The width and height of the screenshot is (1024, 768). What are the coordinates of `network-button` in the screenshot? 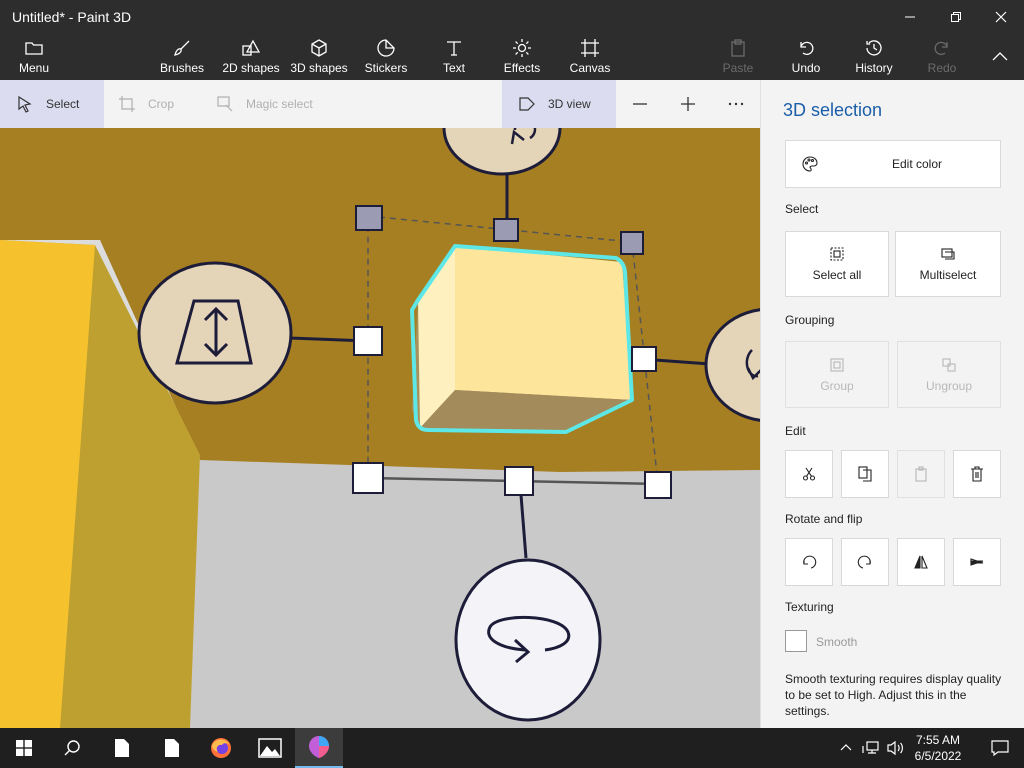 It's located at (871, 748).